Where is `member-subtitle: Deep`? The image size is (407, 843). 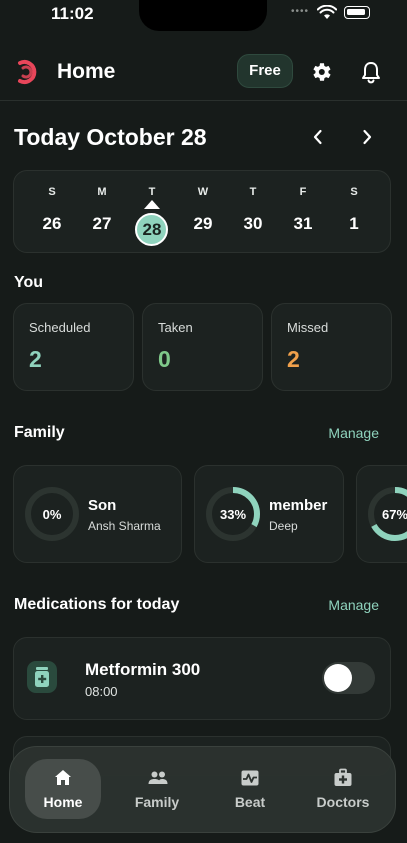 member-subtitle: Deep is located at coordinates (283, 526).